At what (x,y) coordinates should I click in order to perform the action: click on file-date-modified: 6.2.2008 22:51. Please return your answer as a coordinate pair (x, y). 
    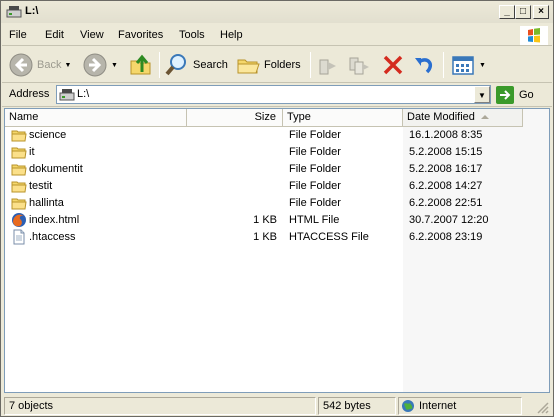
    Looking at the image, I should click on (446, 203).